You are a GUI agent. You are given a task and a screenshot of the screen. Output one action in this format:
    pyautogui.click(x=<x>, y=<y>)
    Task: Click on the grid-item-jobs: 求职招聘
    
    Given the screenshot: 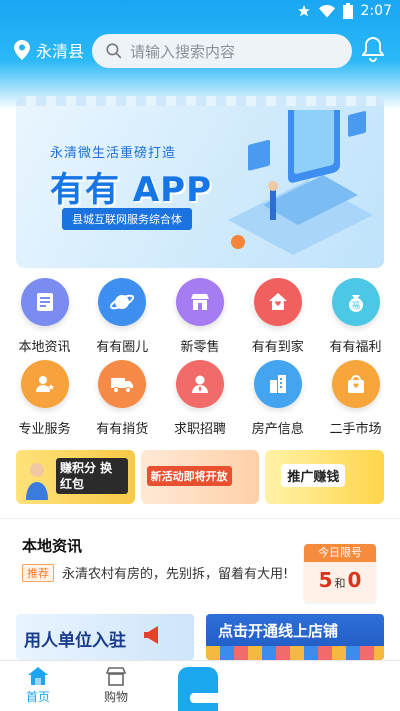 What is the action you would take?
    pyautogui.click(x=200, y=401)
    